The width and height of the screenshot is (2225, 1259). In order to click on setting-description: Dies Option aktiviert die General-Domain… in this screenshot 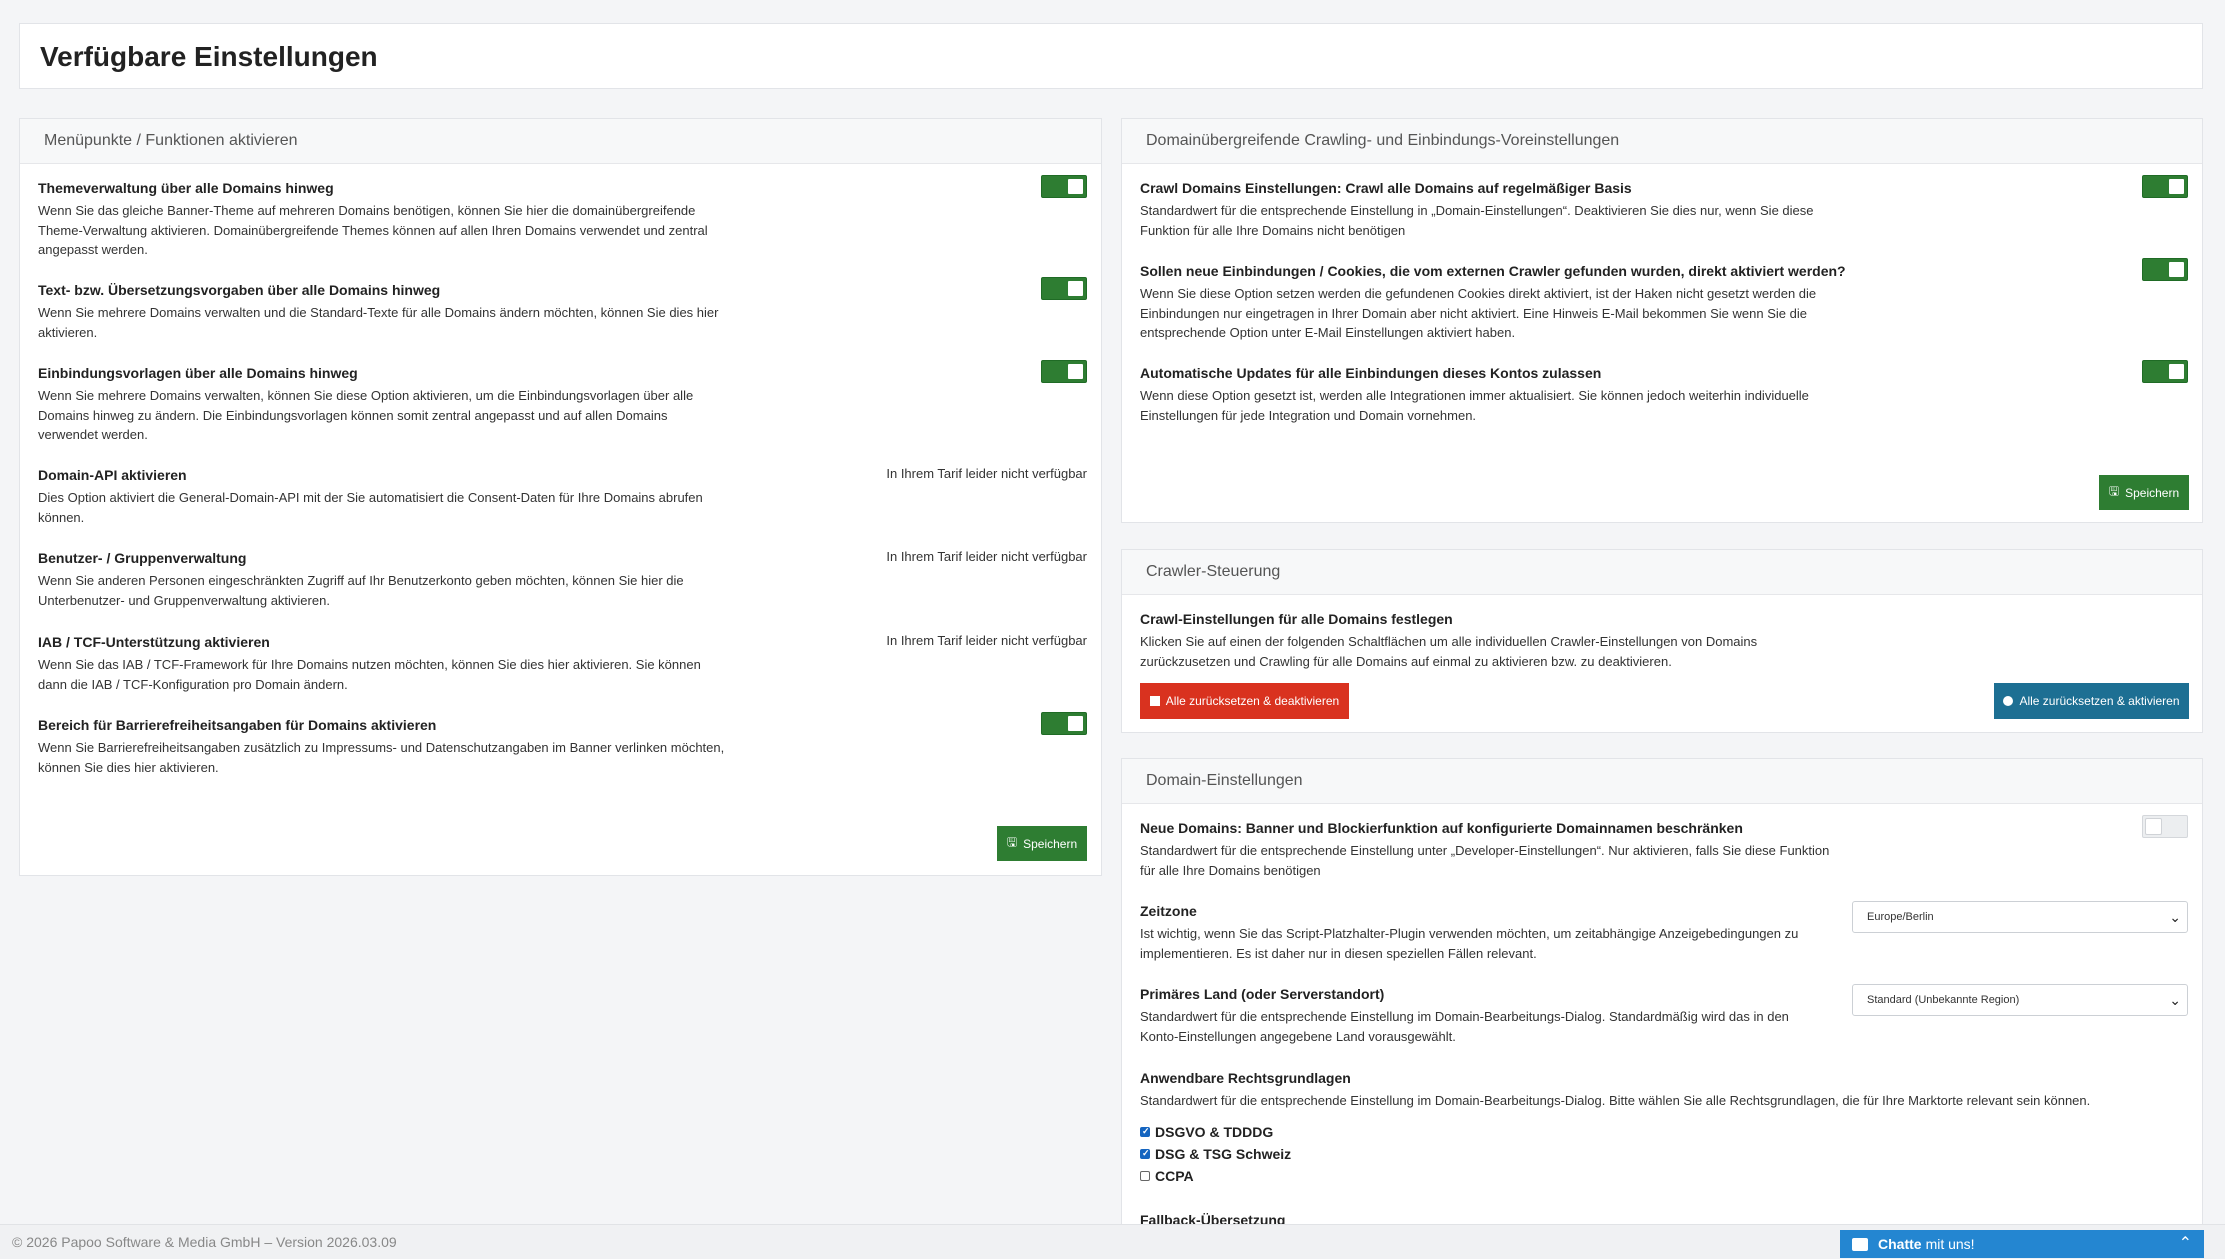, I will do `click(370, 507)`.